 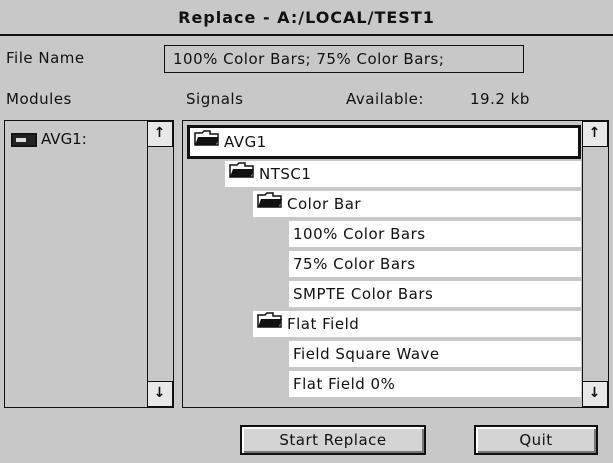 I want to click on file-name-label: File Name, so click(x=45, y=58).